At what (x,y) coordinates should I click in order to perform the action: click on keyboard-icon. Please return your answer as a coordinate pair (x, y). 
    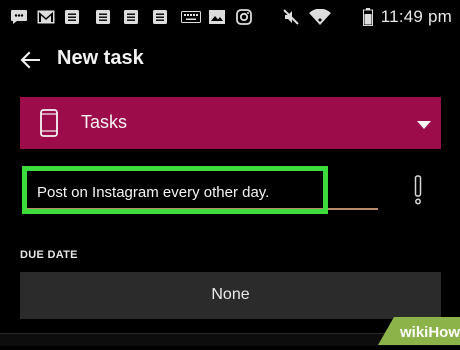
    Looking at the image, I should click on (191, 17).